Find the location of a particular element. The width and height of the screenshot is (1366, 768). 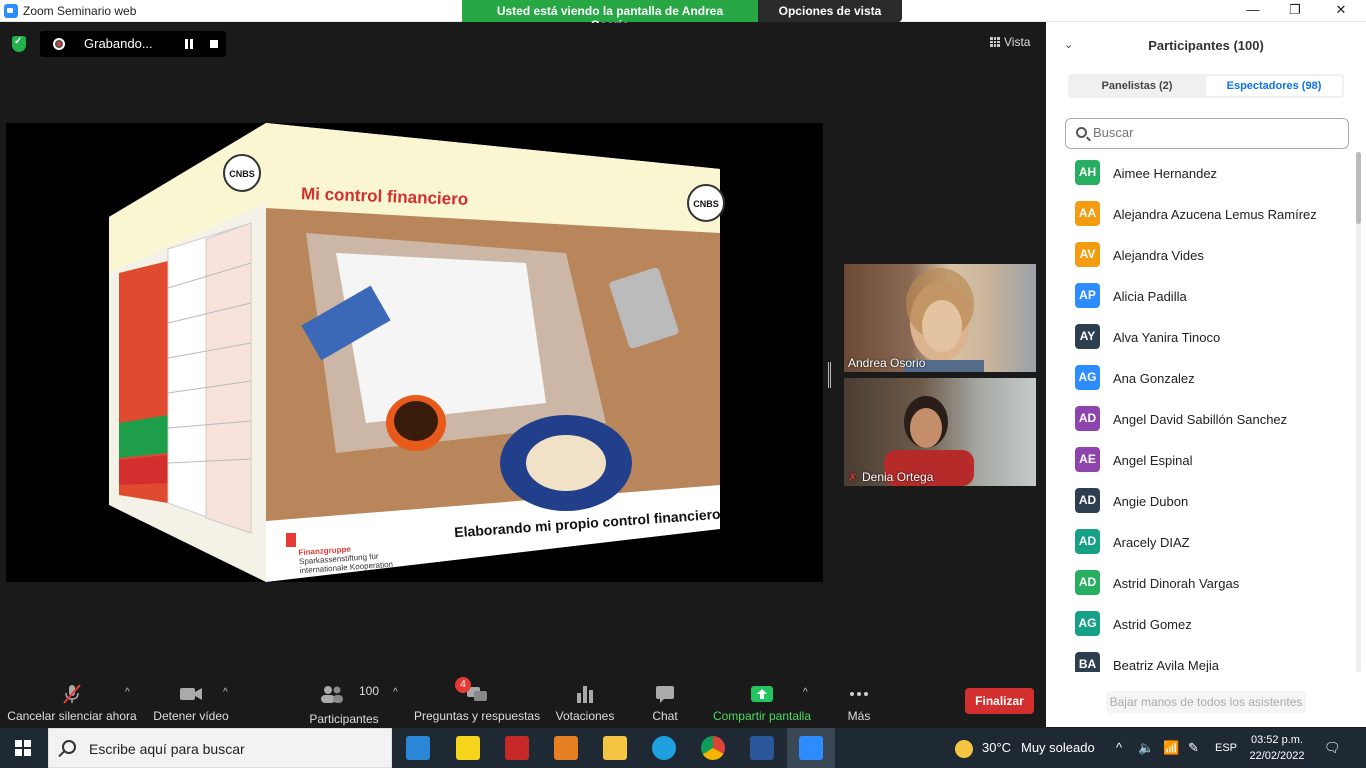

qa-notification-badge: 4 is located at coordinates (463, 685).